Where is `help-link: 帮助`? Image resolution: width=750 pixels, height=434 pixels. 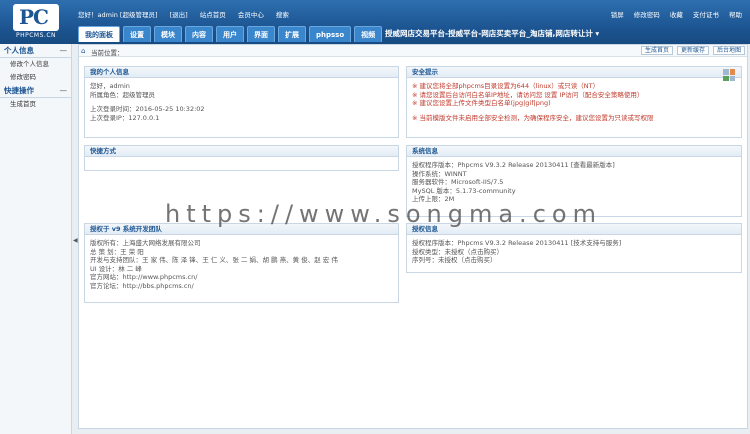
help-link: 帮助 is located at coordinates (735, 15).